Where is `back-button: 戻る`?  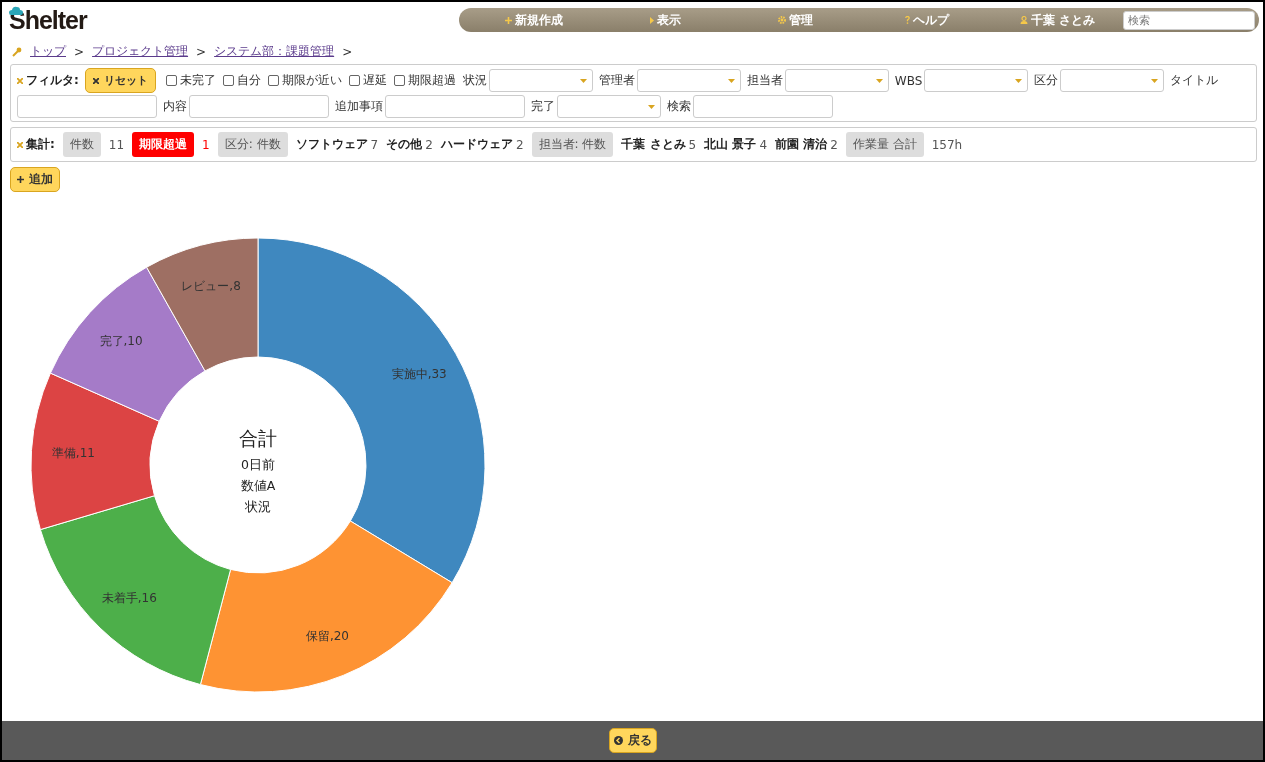
back-button: 戻る is located at coordinates (632, 740).